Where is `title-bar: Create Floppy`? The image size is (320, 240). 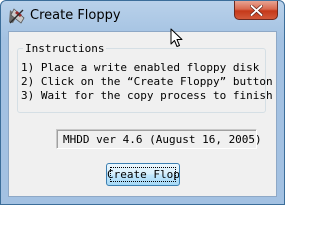
title-bar: Create Floppy is located at coordinates (142, 16).